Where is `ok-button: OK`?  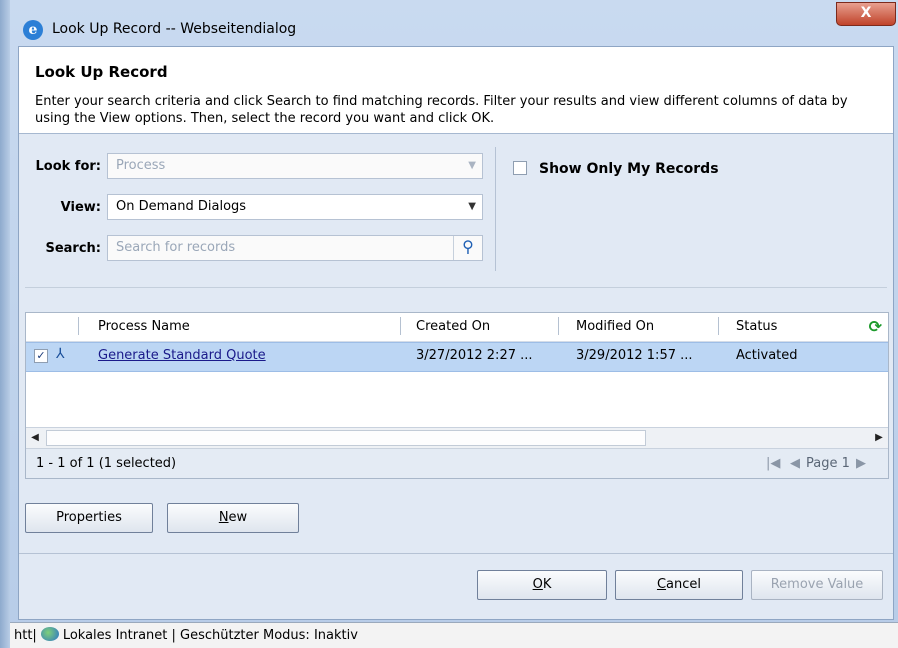
ok-button: OK is located at coordinates (542, 585).